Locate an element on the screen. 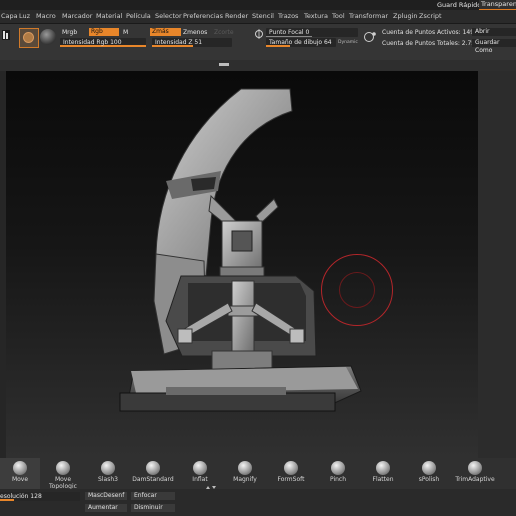 This screenshot has height=516, width=516. rgb-intensity-slider: Intensidad Rgb 100 is located at coordinates (103, 42).